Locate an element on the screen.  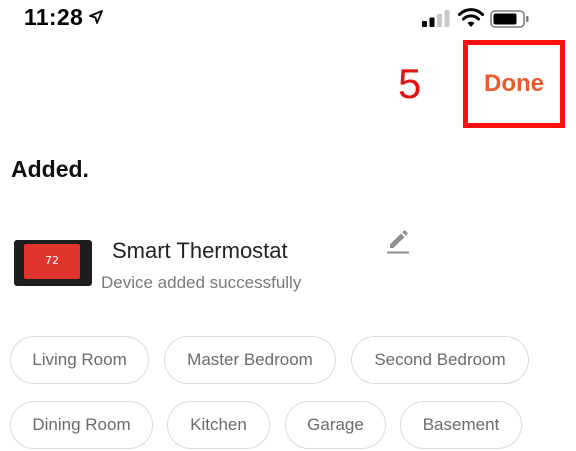
device-status: Device added successfully is located at coordinates (201, 282).